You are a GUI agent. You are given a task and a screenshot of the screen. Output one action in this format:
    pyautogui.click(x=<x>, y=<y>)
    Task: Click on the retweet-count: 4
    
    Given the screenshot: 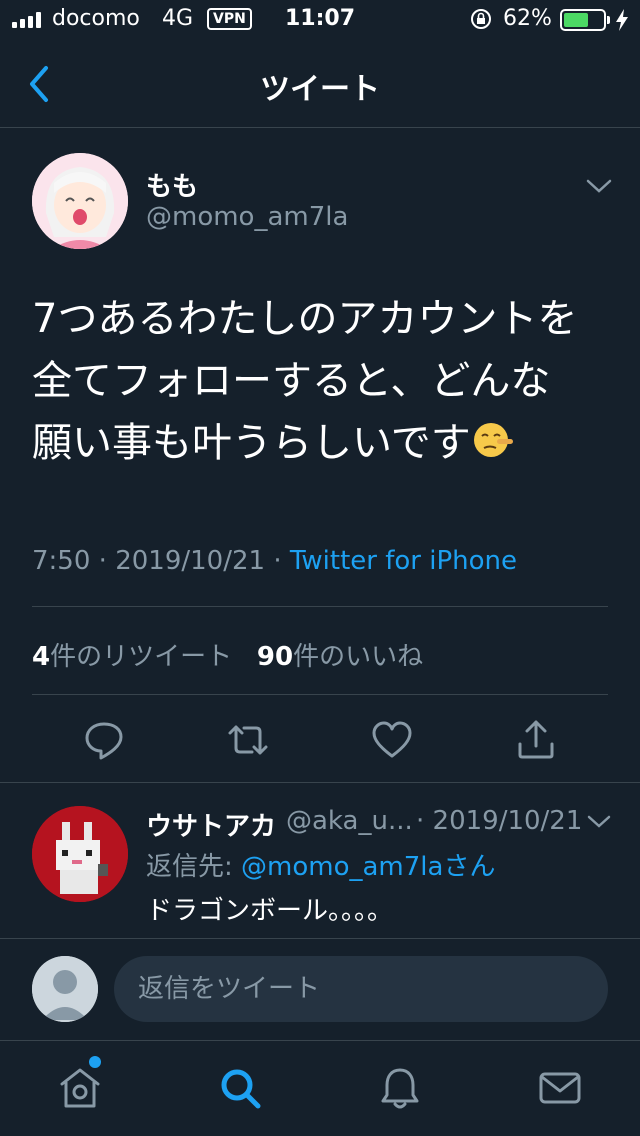 What is the action you would take?
    pyautogui.click(x=41, y=657)
    